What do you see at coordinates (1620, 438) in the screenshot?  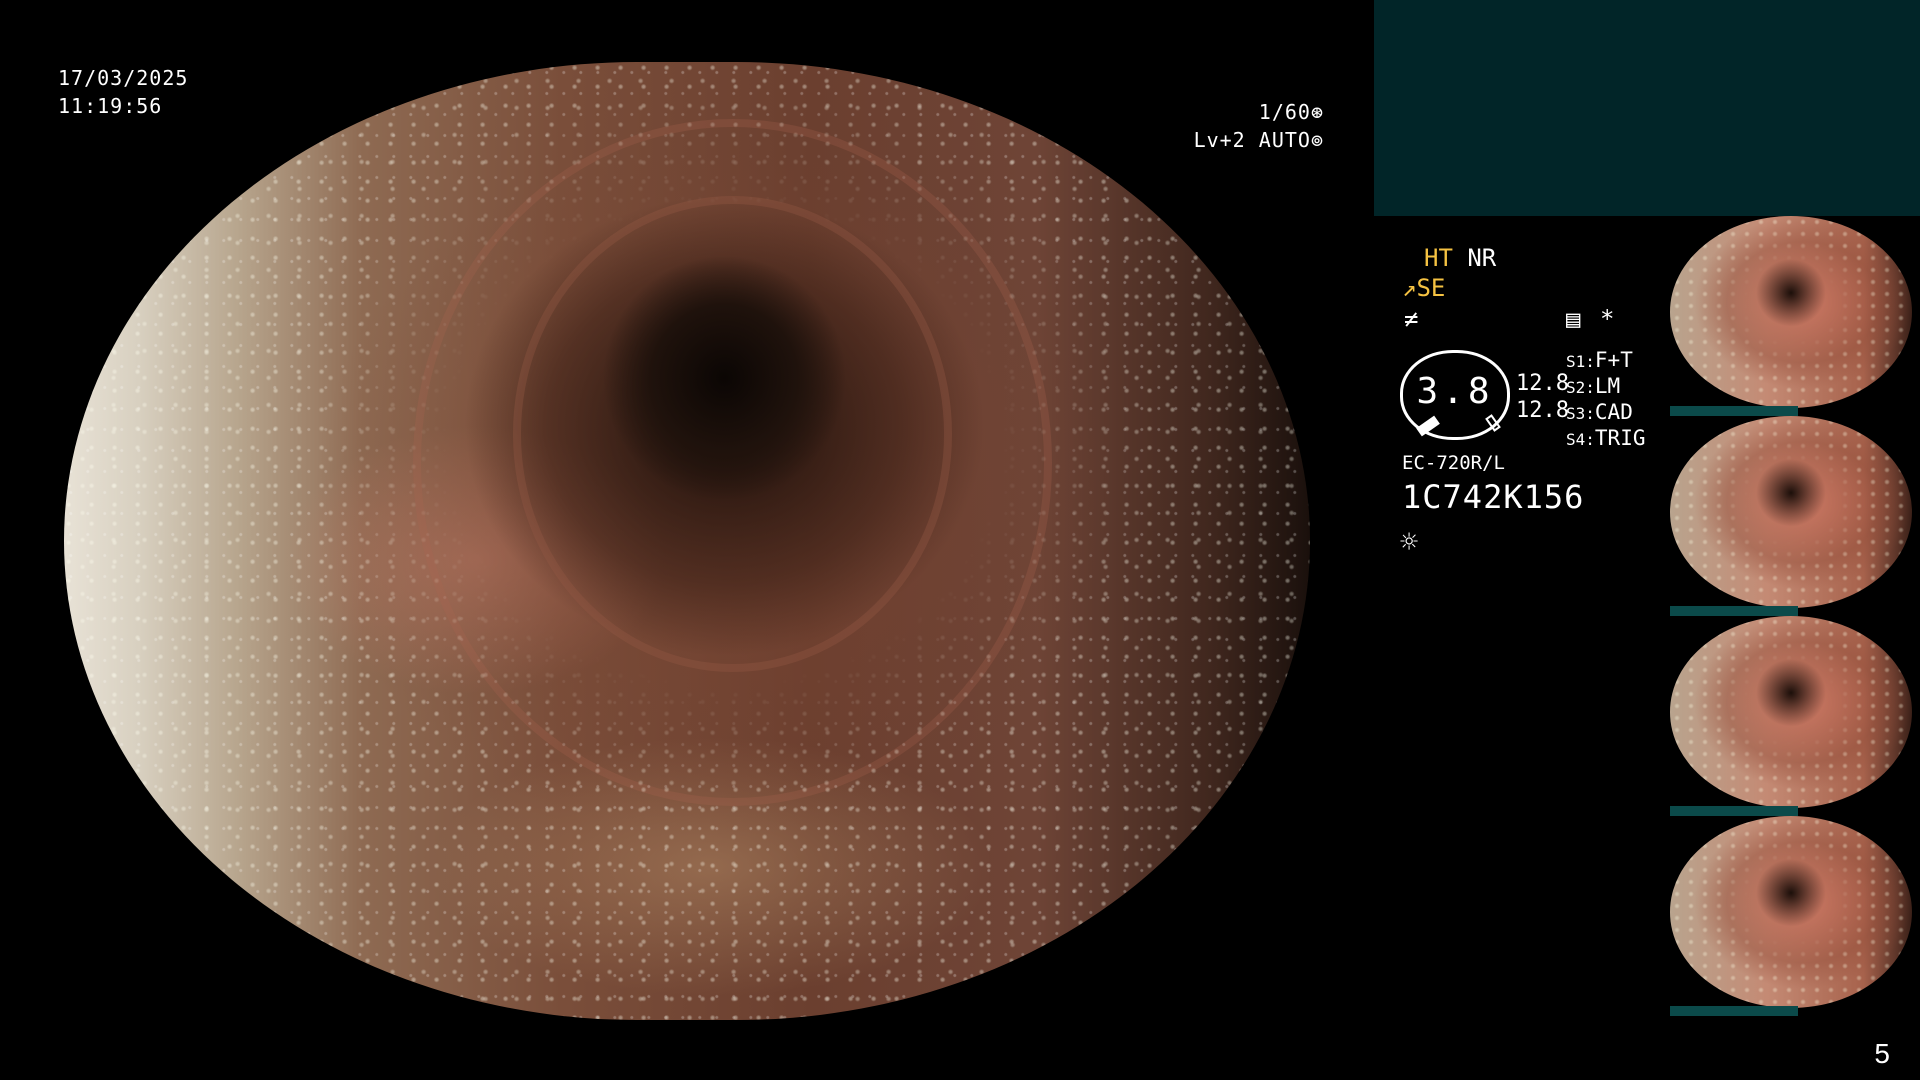 I see `switch-value: TRIG` at bounding box center [1620, 438].